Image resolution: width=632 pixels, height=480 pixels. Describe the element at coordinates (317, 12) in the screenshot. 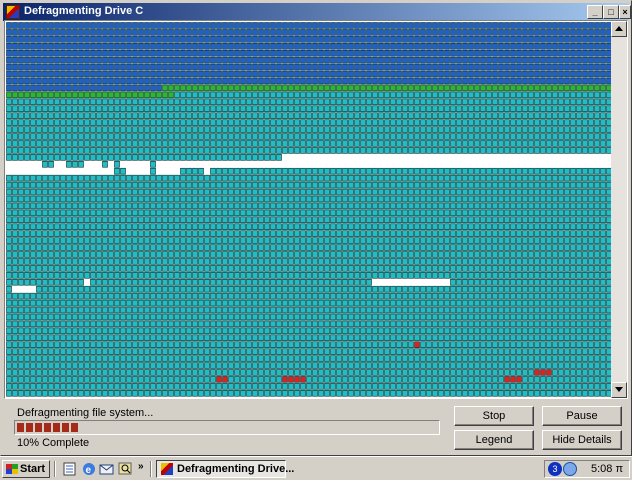

I see `title-bar: Defragmenting Drive C _ □ ×` at that location.